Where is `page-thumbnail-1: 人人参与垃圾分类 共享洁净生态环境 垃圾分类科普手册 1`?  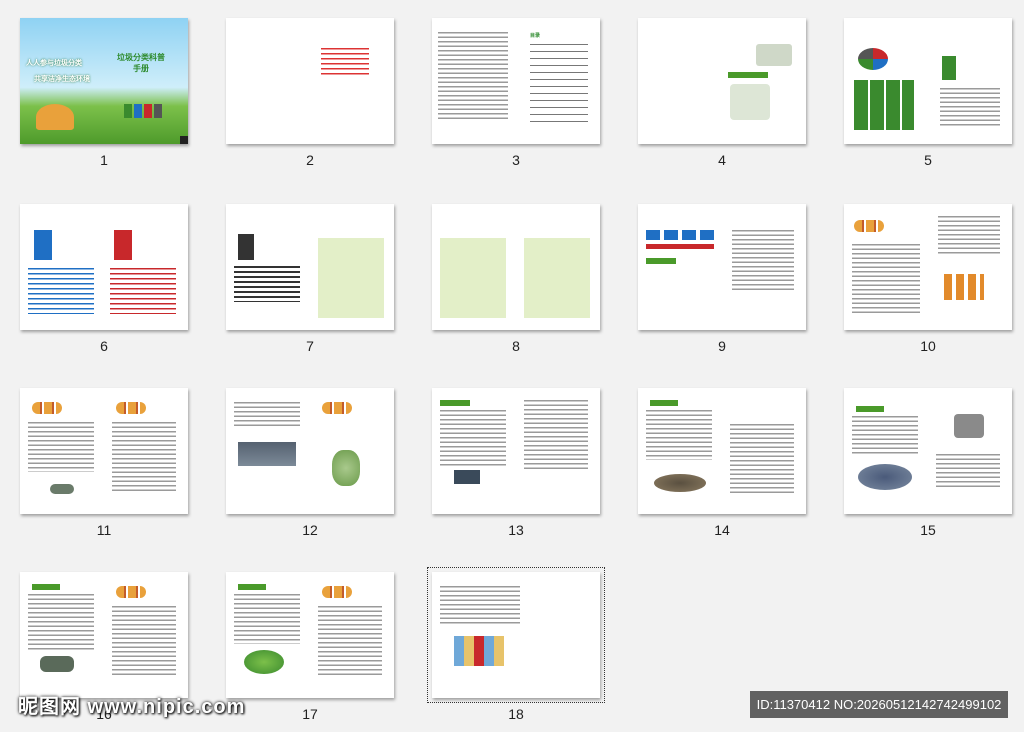 page-thumbnail-1: 人人参与垃圾分类 共享洁净生态环境 垃圾分类科普手册 1 is located at coordinates (115, 87).